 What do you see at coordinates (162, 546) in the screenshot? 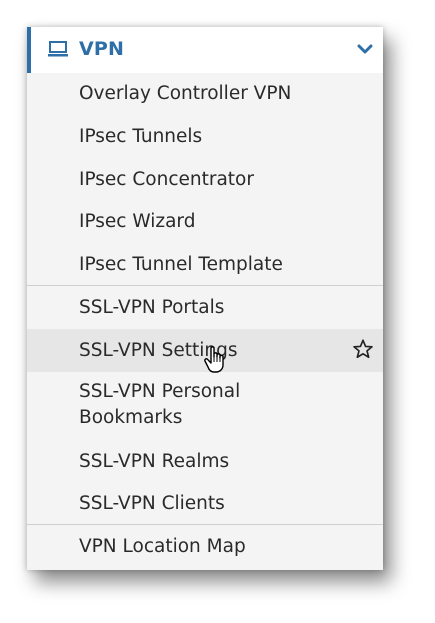
I see `menu-item-label: VPN Location Map` at bounding box center [162, 546].